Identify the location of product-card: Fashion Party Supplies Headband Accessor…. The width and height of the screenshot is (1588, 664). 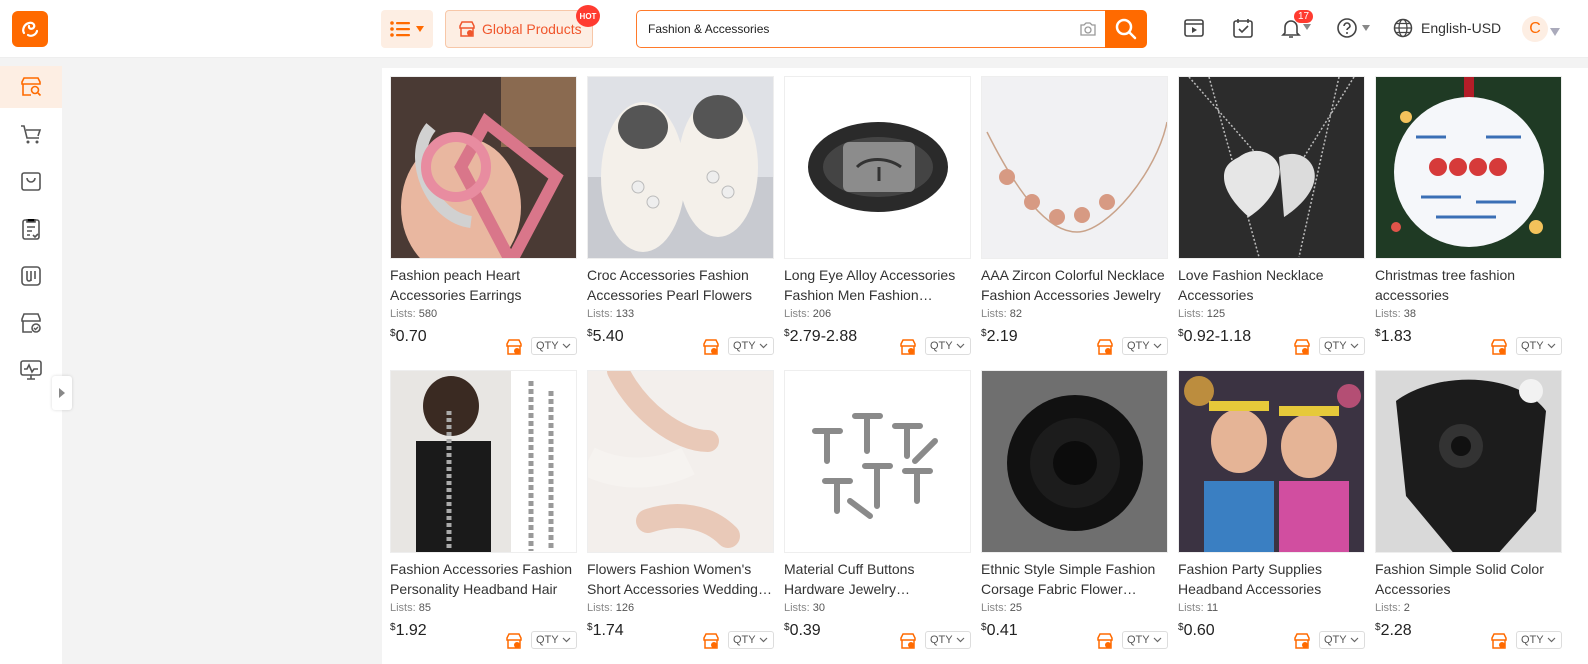
(1271, 510).